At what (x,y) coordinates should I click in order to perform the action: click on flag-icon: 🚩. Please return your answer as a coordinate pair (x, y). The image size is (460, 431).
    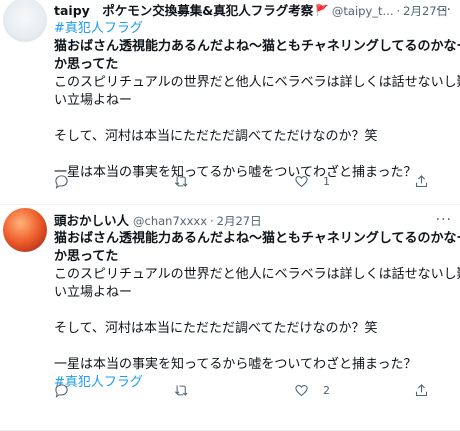
    Looking at the image, I should click on (322, 10).